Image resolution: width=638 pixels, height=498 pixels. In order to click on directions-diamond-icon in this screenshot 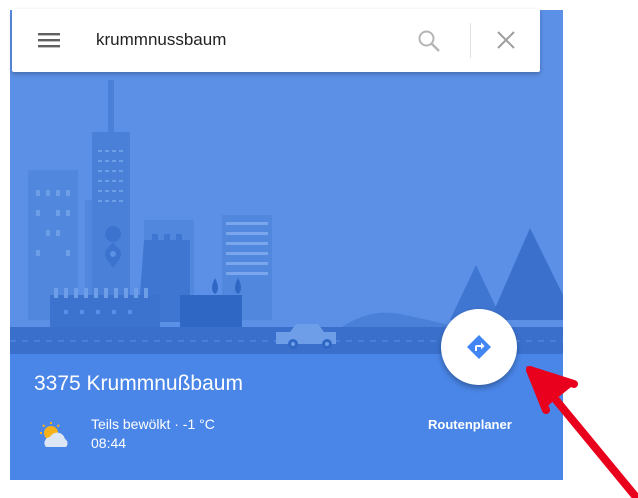, I will do `click(479, 347)`.